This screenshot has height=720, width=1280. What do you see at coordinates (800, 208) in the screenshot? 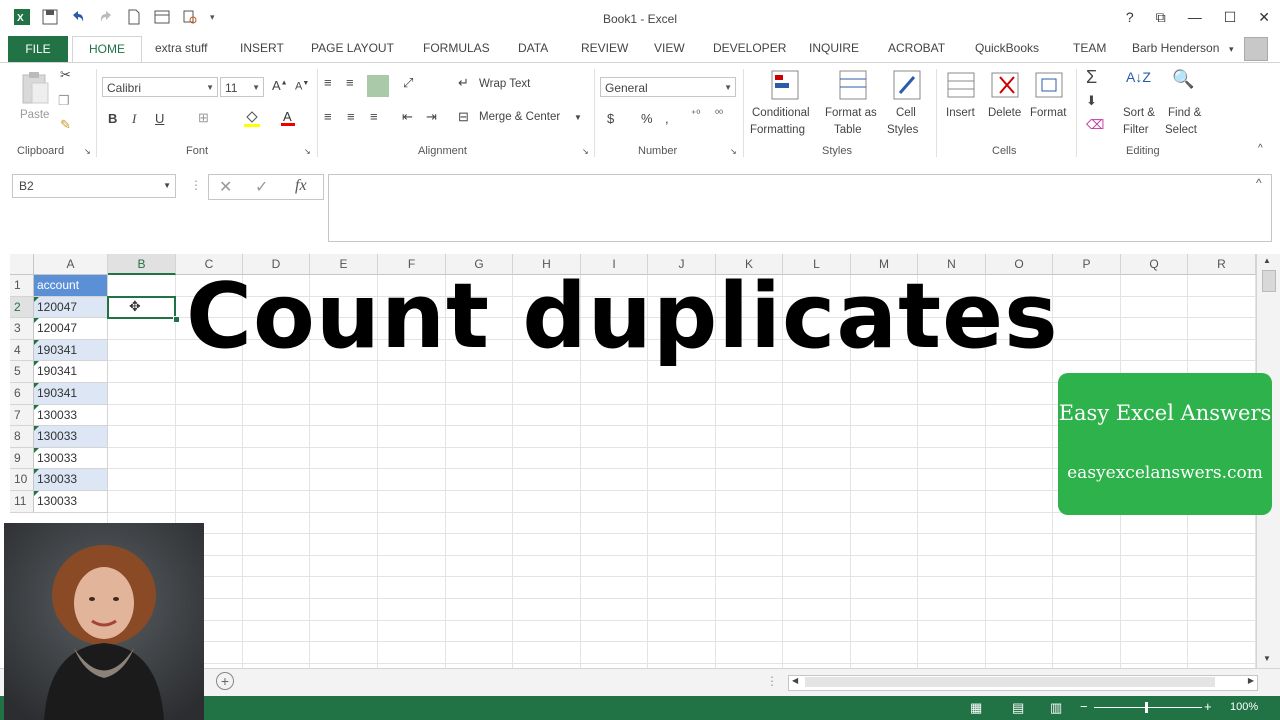
I see `formula-input` at bounding box center [800, 208].